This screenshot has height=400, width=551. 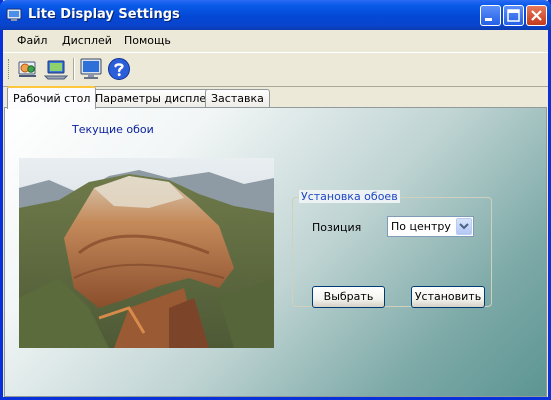 I want to click on current-wallpaper-label: Текущие обои, so click(x=113, y=129).